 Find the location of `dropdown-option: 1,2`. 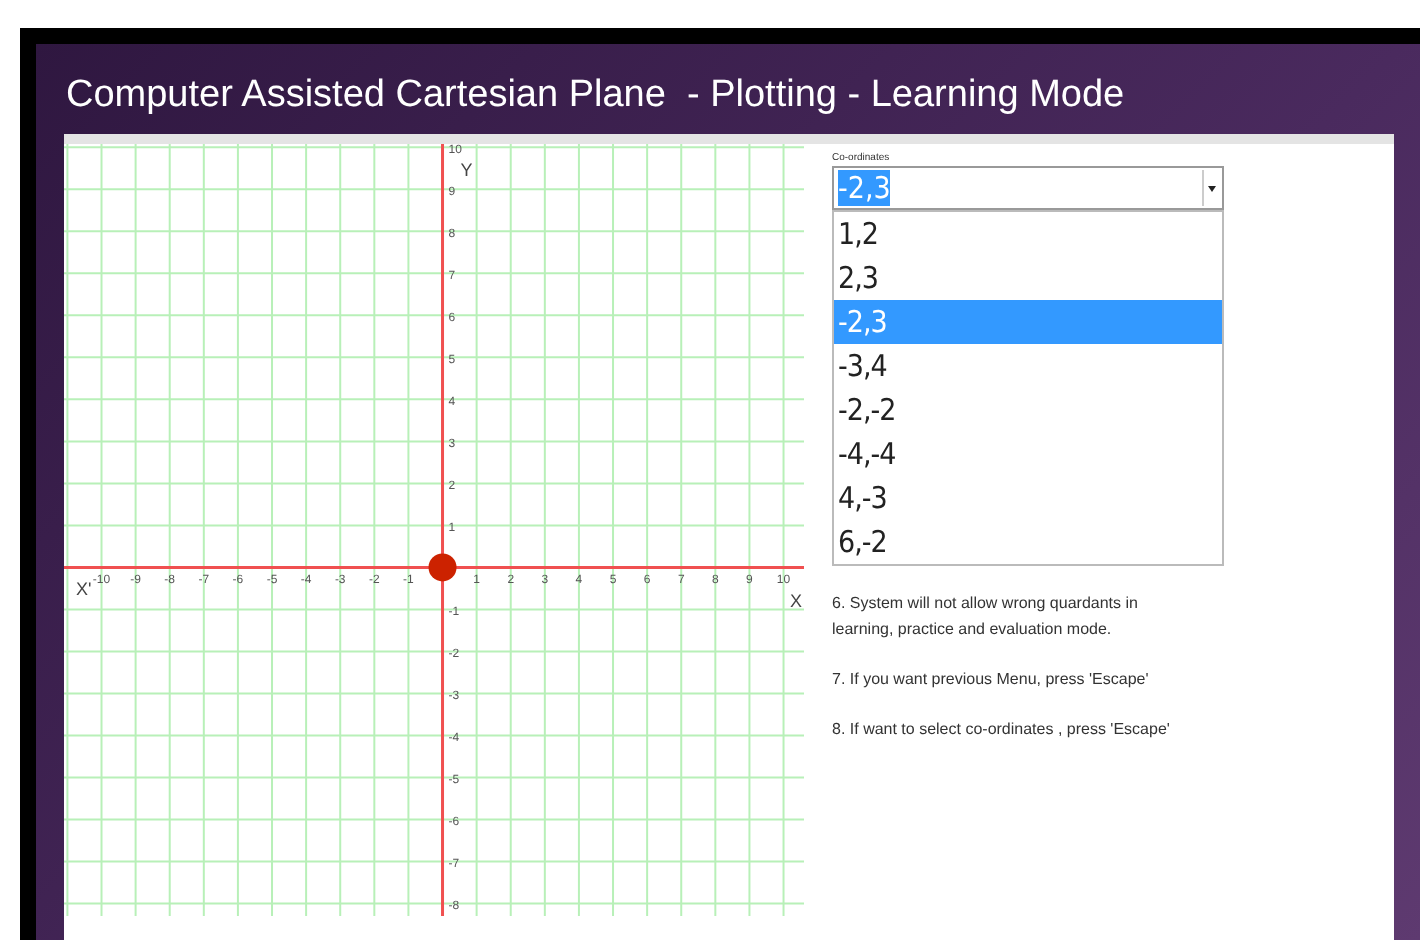

dropdown-option: 1,2 is located at coordinates (1028, 234).